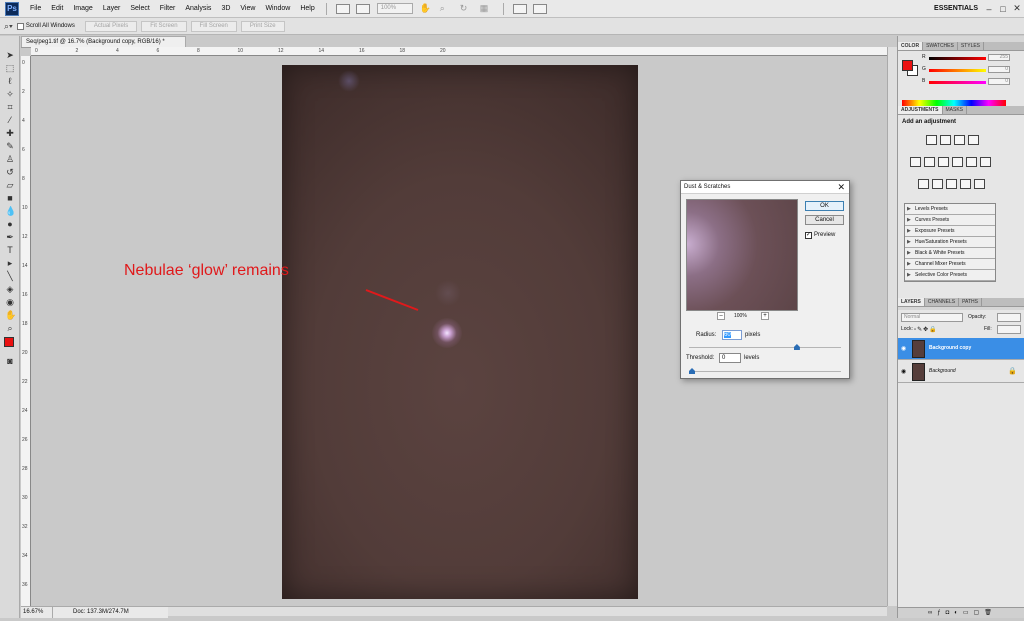 This screenshot has height=621, width=1024. What do you see at coordinates (225, 9) in the screenshot?
I see `menu-3d: 3D` at bounding box center [225, 9].